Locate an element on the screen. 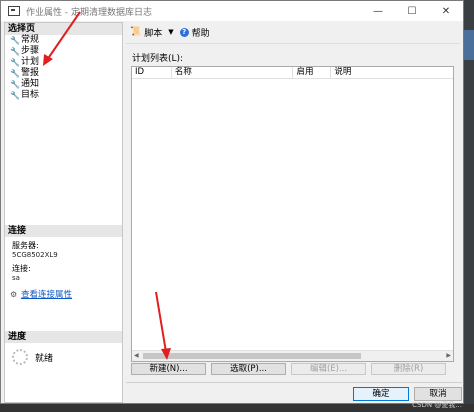  arrow-to-schedules-icon is located at coordinates (62, 38).